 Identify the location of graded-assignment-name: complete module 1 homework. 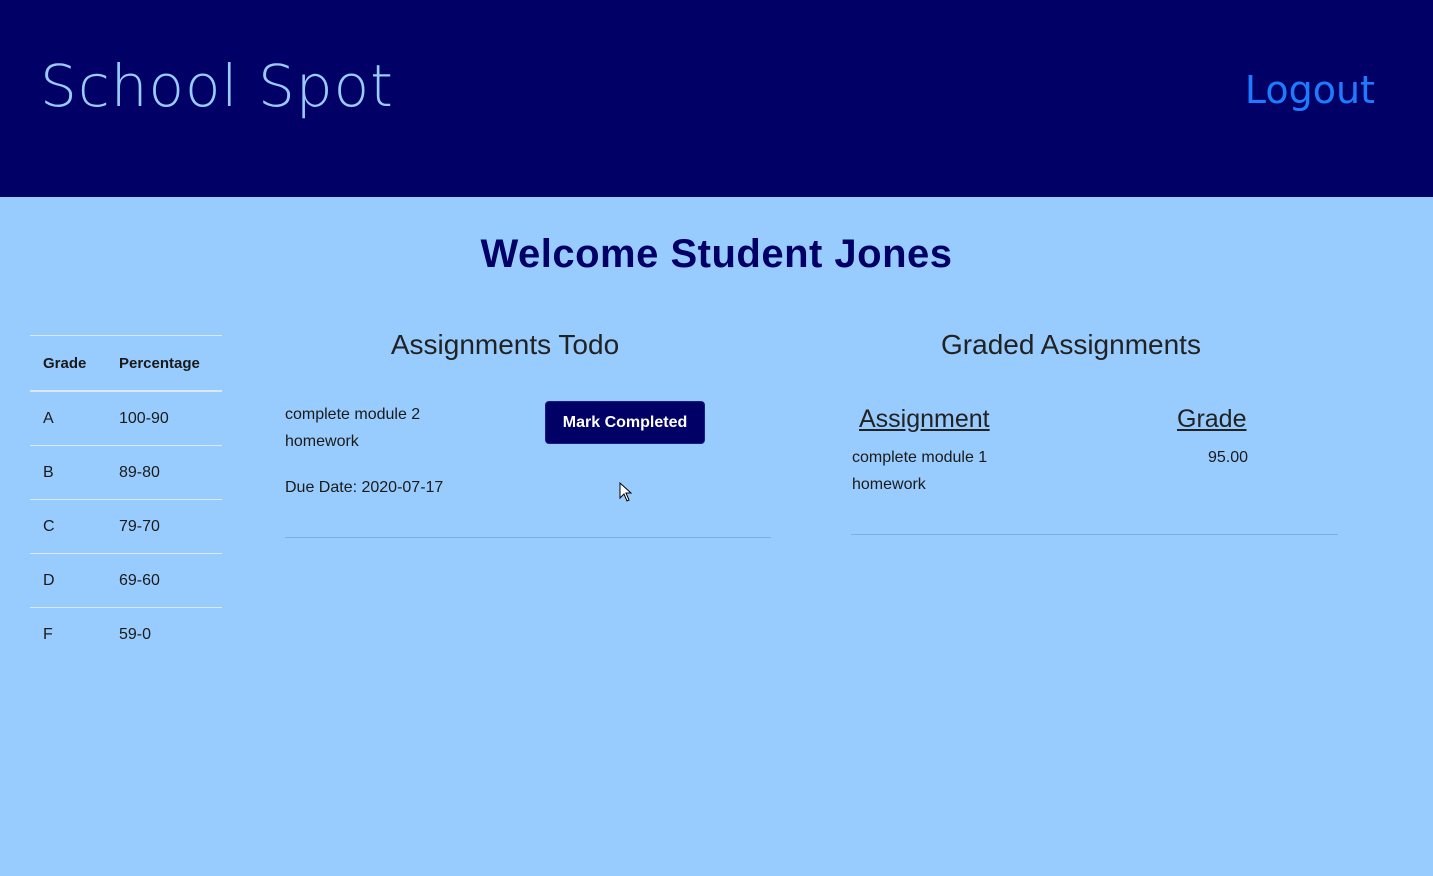
(920, 471).